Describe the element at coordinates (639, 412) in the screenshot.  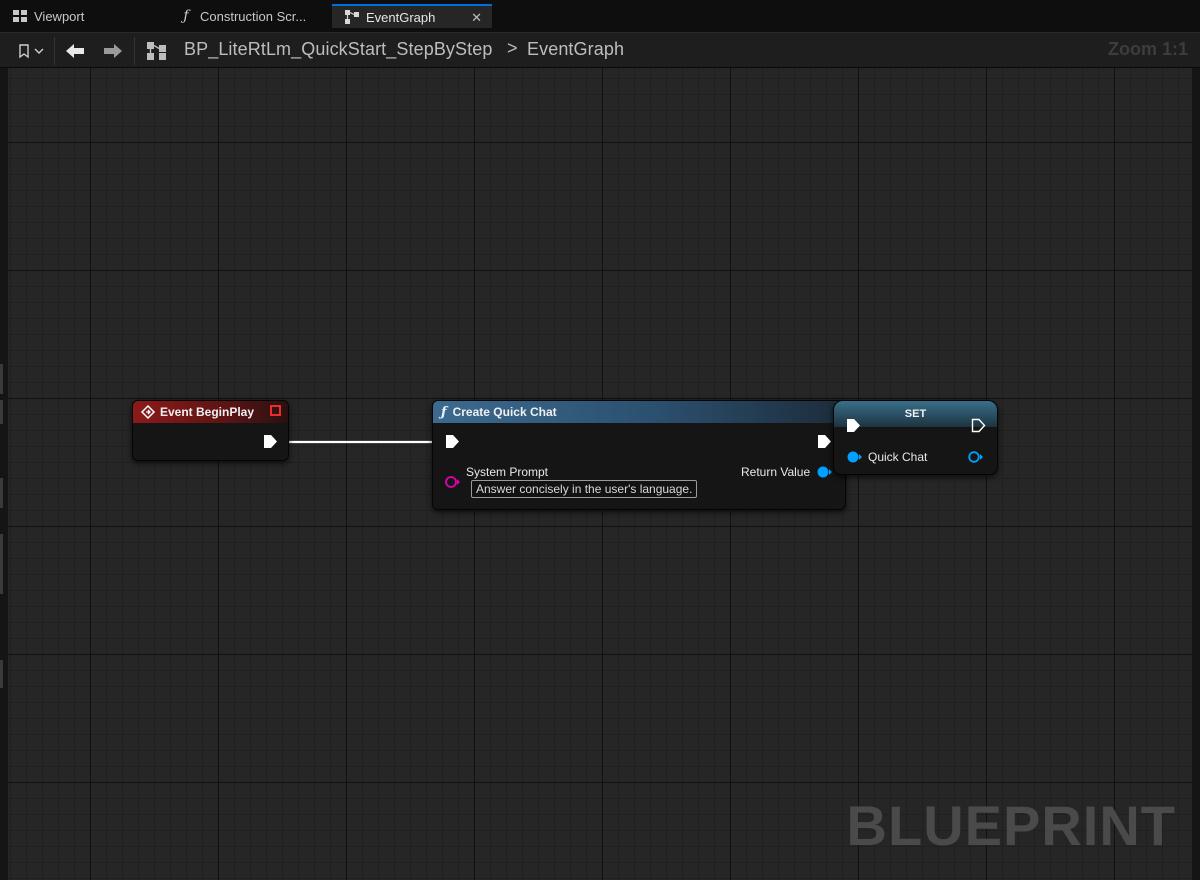
I see `node-header: ƒ Create Quick Chat` at that location.